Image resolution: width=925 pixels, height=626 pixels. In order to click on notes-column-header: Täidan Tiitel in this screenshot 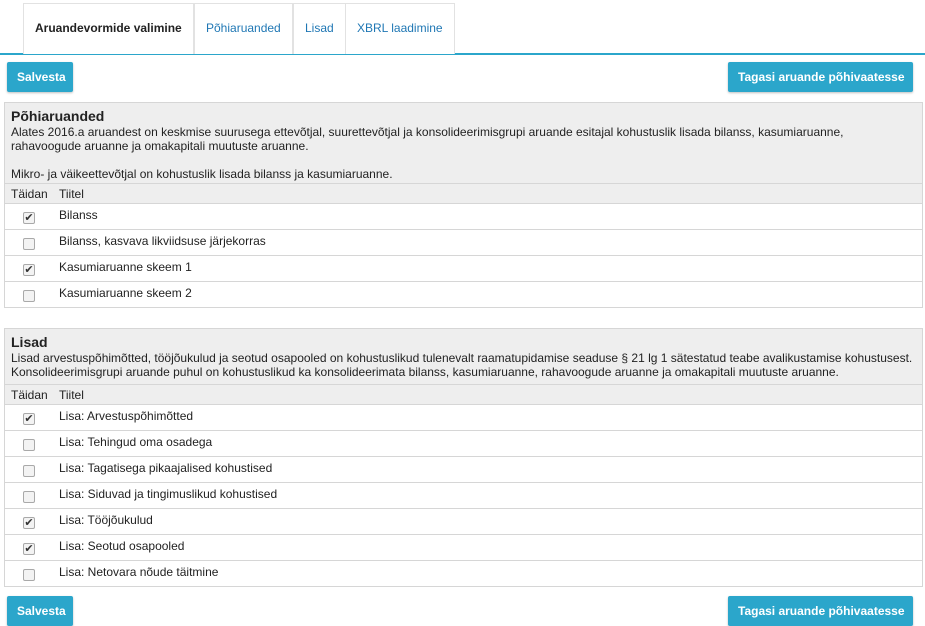, I will do `click(463, 394)`.